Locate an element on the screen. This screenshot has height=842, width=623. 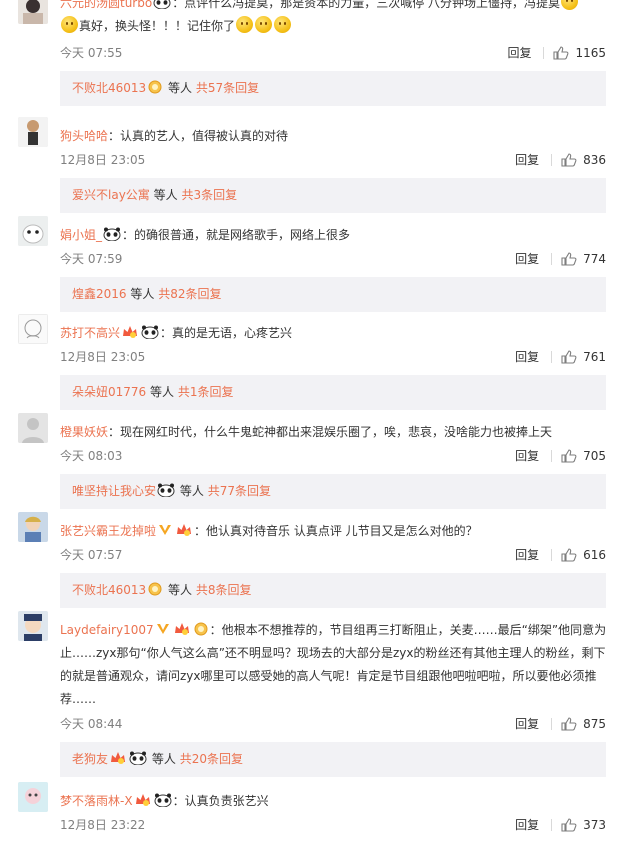
comment-username: 橙果妖妖 is located at coordinates (84, 432).